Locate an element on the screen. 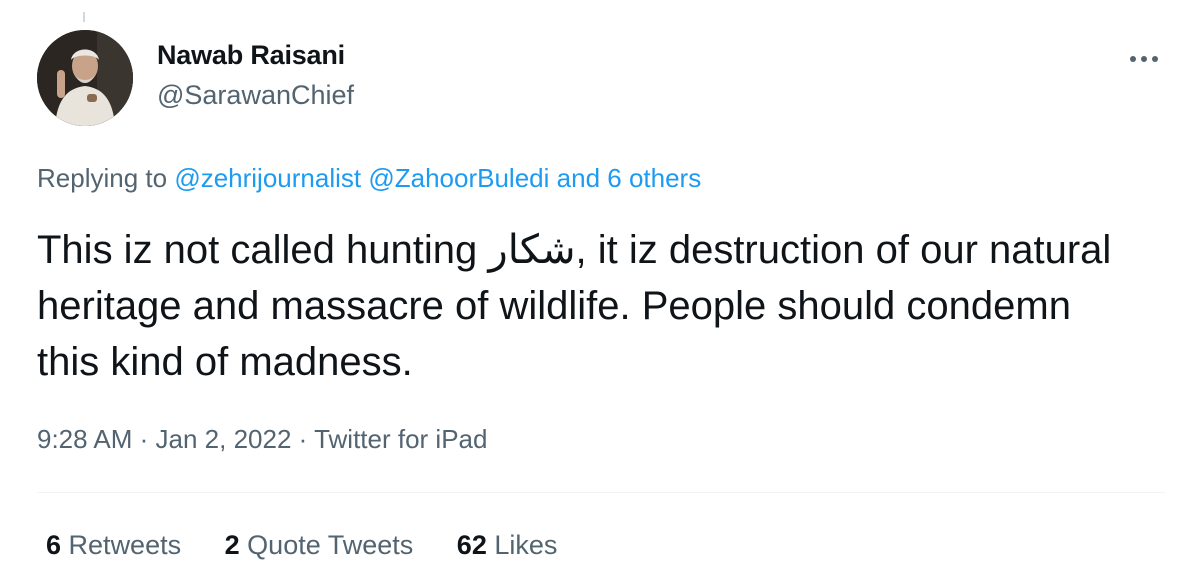 The width and height of the screenshot is (1200, 570). tweet-metadata: 9:28 AM · Jan 2, 2022 · Twitter for iPad is located at coordinates (262, 439).